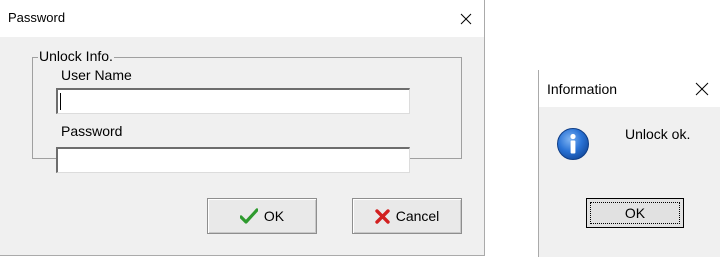  I want to click on cancel-button: Cancel, so click(407, 216).